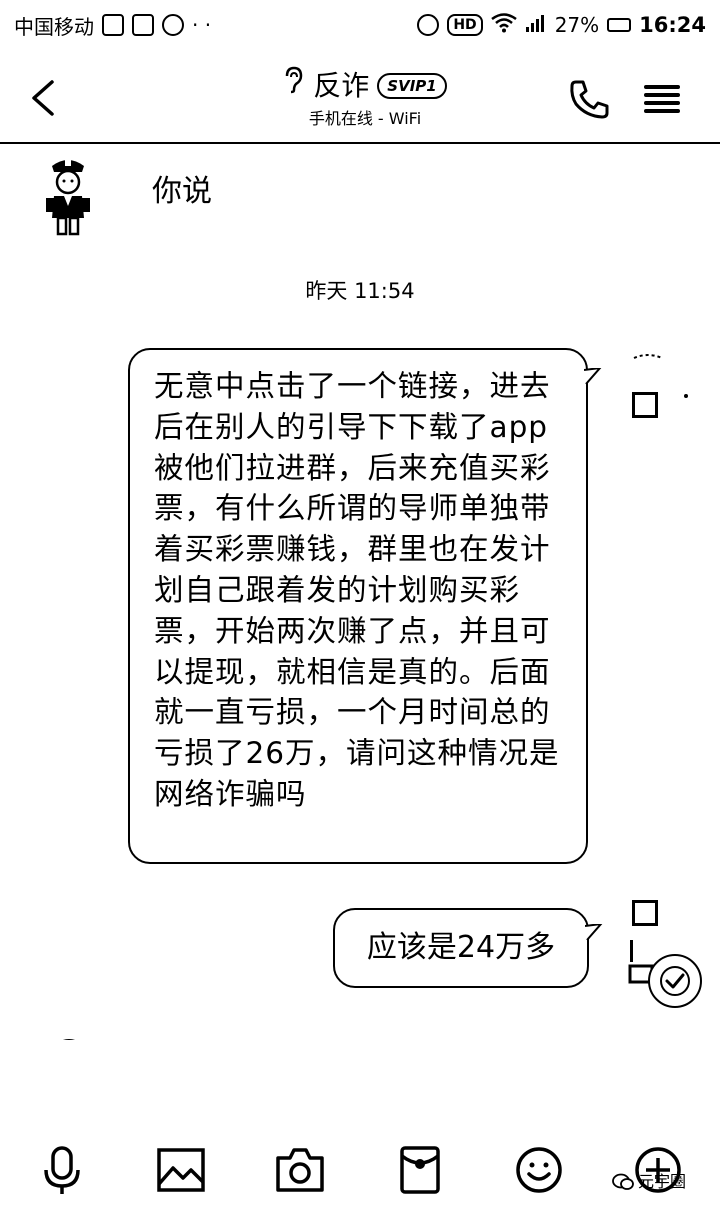 This screenshot has width=720, height=1213. Describe the element at coordinates (412, 86) in the screenshot. I see `svip-badge: SVIP1` at that location.